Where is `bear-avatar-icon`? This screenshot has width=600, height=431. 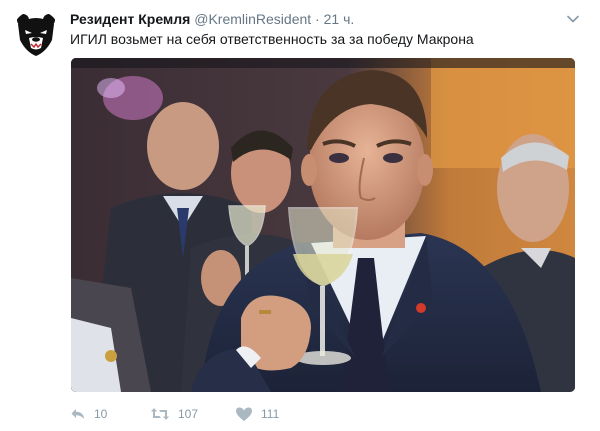
bear-avatar-icon is located at coordinates (36, 34).